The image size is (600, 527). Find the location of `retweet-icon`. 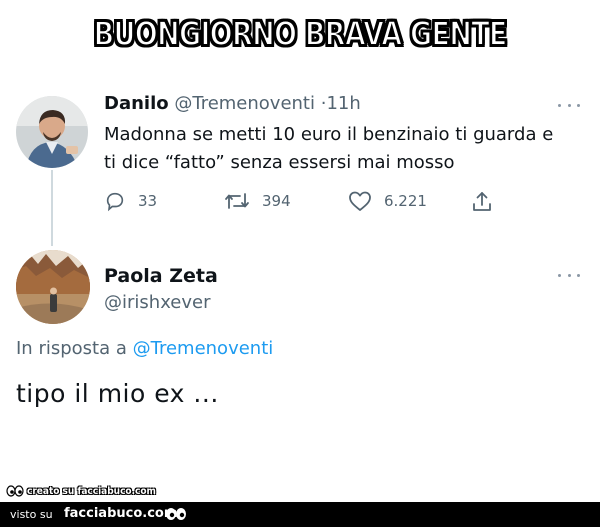

retweet-icon is located at coordinates (237, 201).